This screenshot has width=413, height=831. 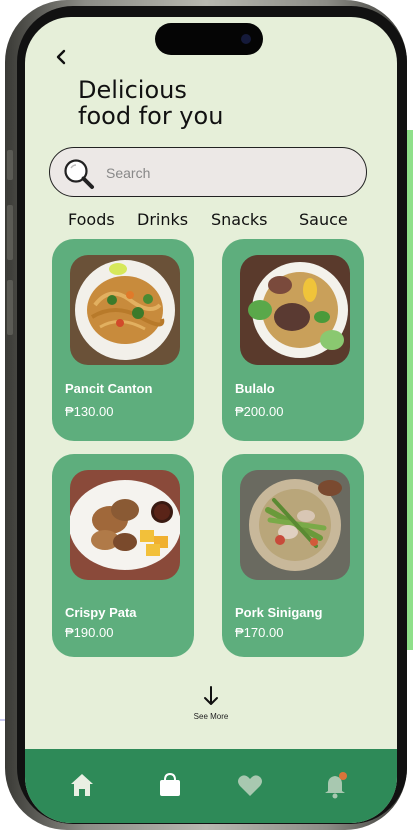 I want to click on shopping-bag-icon, so click(x=170, y=784).